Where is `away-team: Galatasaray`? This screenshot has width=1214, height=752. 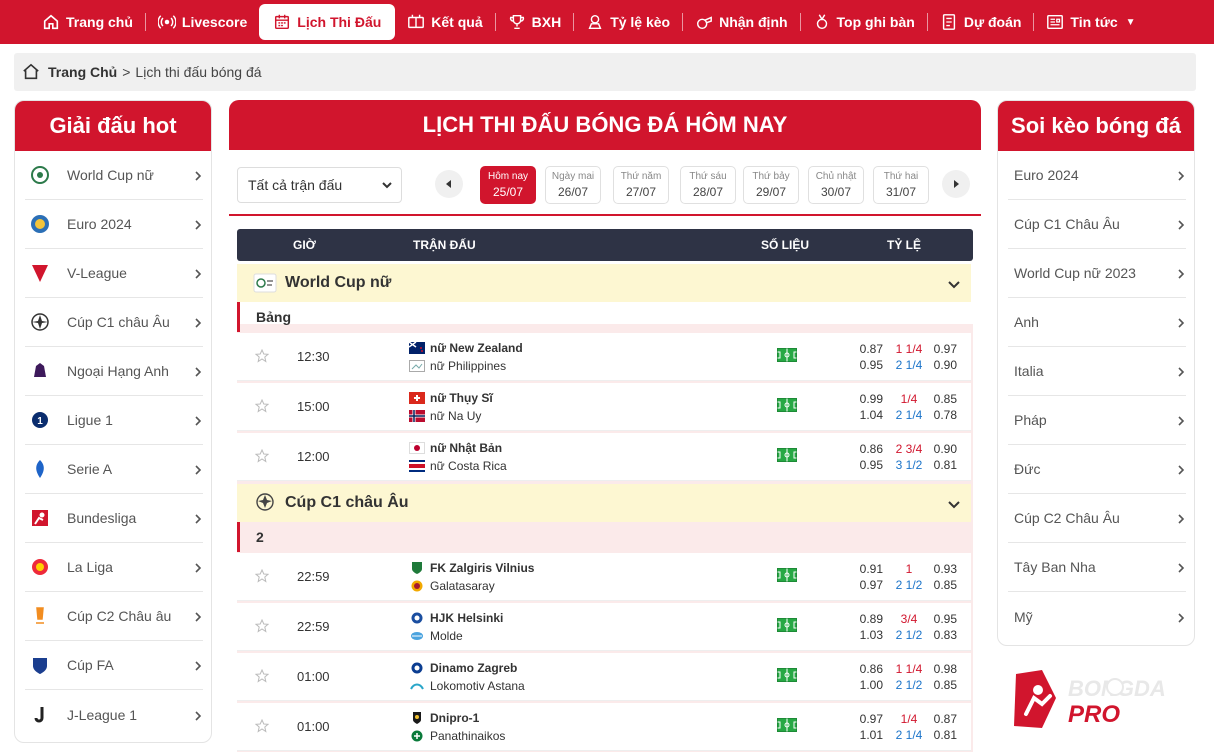
away-team: Galatasaray is located at coordinates (452, 586).